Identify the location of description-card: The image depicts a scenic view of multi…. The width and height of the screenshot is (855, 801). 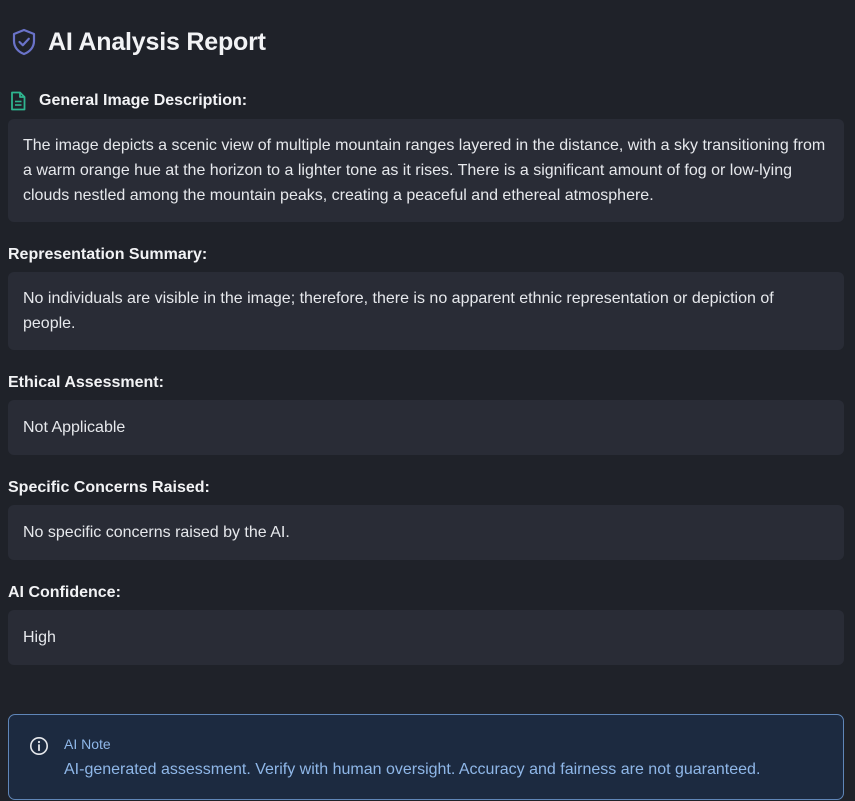
(426, 170).